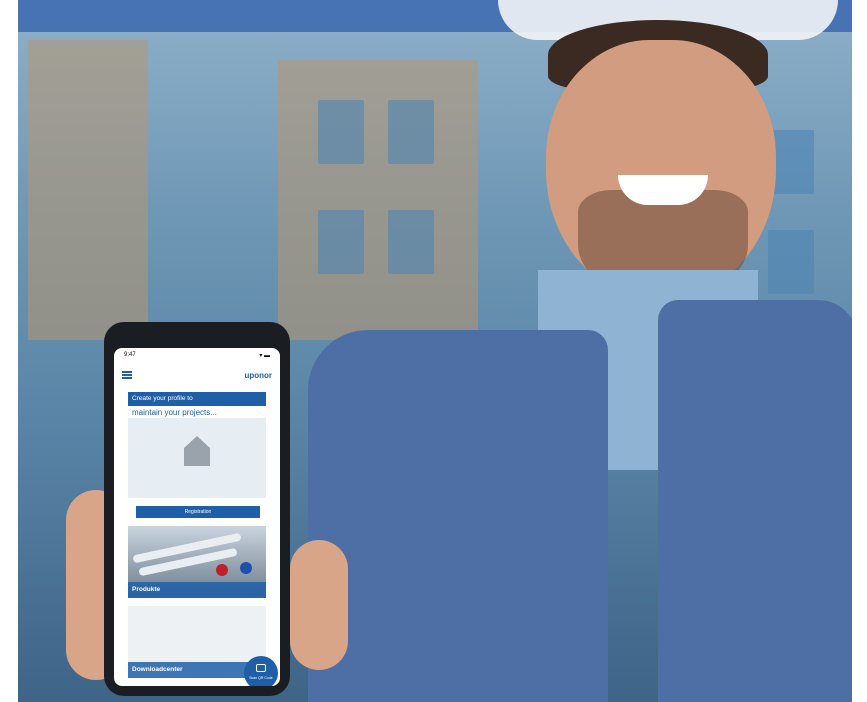 Image resolution: width=867 pixels, height=702 pixels. Describe the element at coordinates (755, 501) in the screenshot. I see `safety-vest-right` at that location.